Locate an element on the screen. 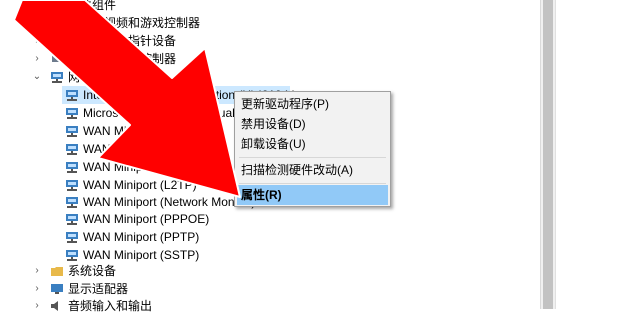 Image resolution: width=620 pixels, height=315 pixels. folder-icon is located at coordinates (57, 271).